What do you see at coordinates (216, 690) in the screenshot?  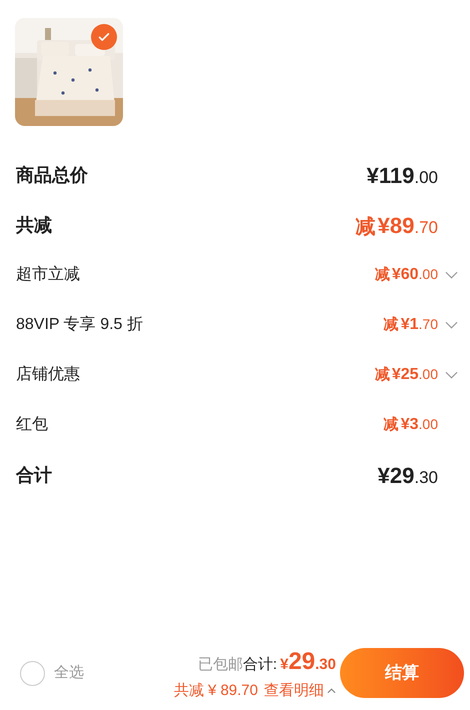 I see `savings-text: 共减 ¥ 89.70` at bounding box center [216, 690].